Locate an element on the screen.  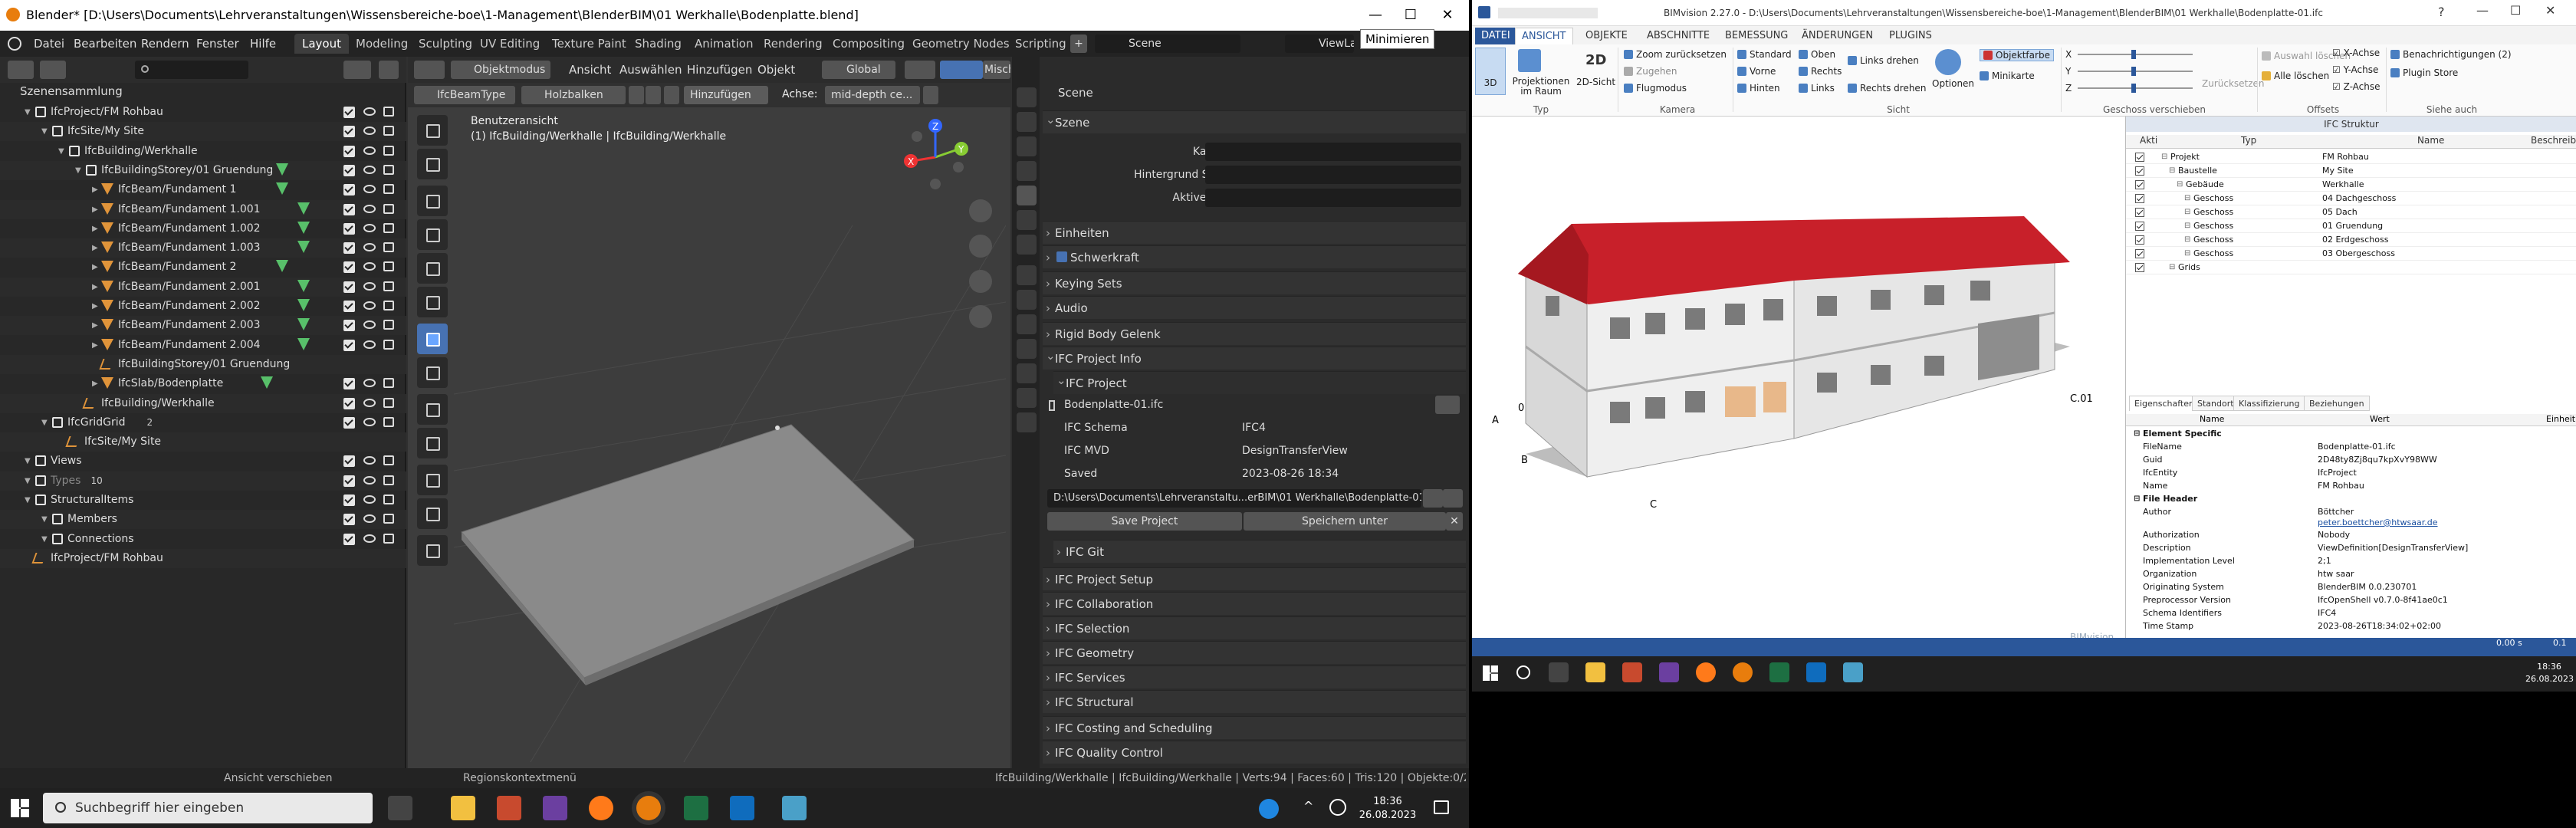
expand-icon: ▼ is located at coordinates (28, 462).